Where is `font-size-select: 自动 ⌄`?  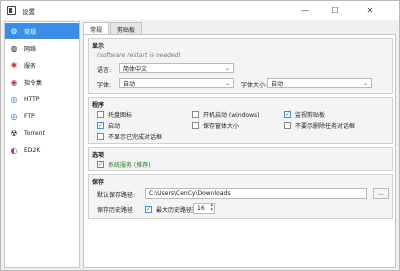
font-size-select: 自动 ⌄ is located at coordinates (319, 83).